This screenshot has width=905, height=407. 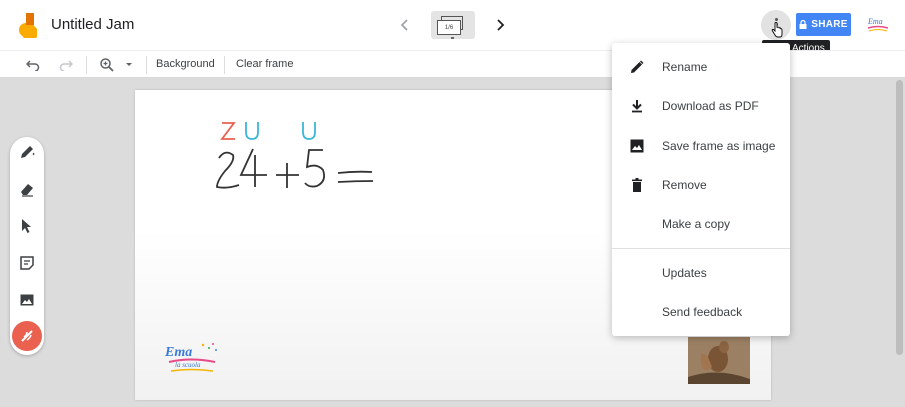 What do you see at coordinates (185, 64) in the screenshot?
I see `background-button: Background` at bounding box center [185, 64].